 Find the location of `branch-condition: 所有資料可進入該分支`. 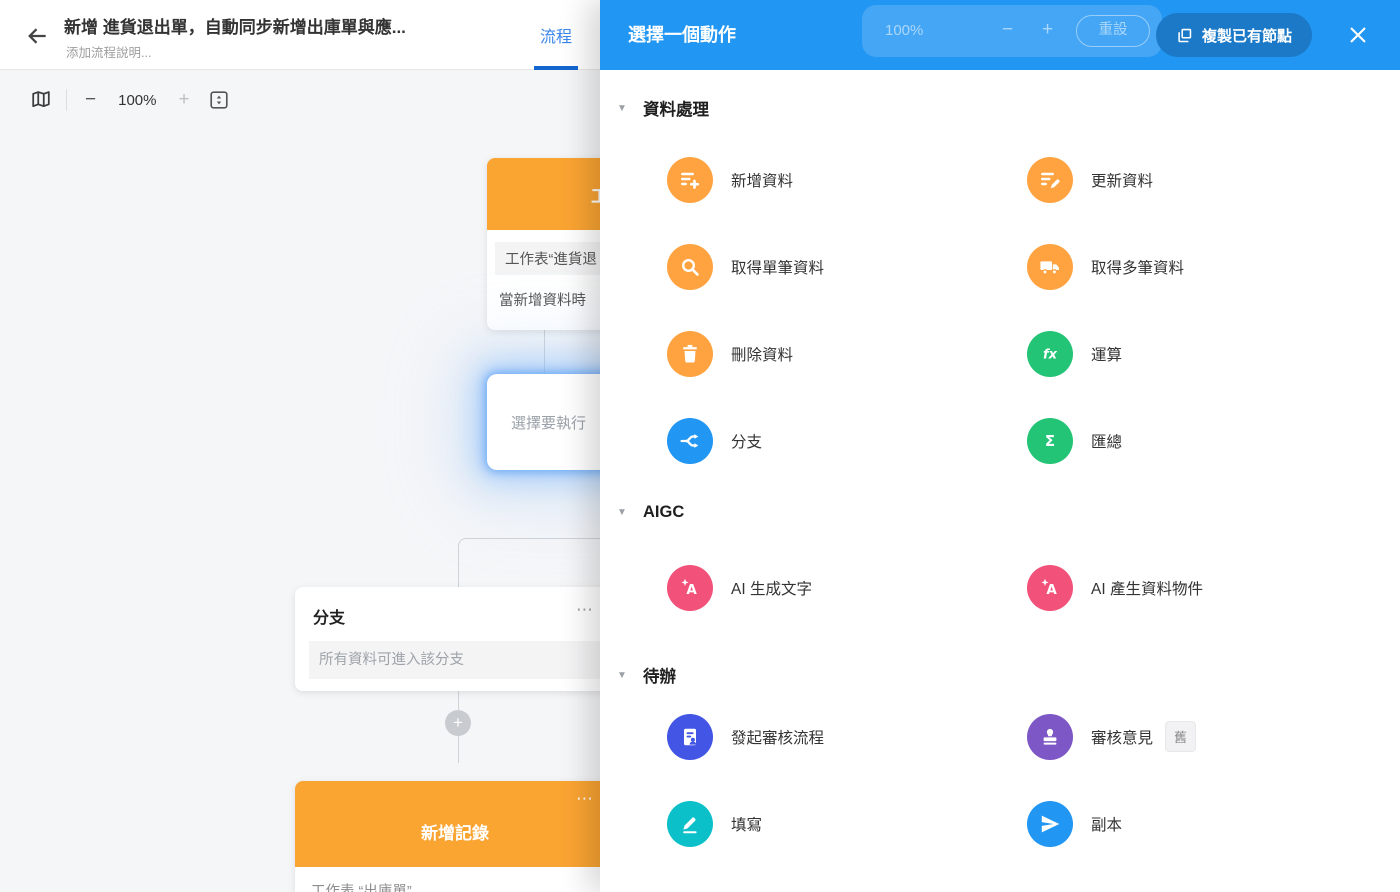

branch-condition: 所有資料可進入該分支 is located at coordinates (454, 660).